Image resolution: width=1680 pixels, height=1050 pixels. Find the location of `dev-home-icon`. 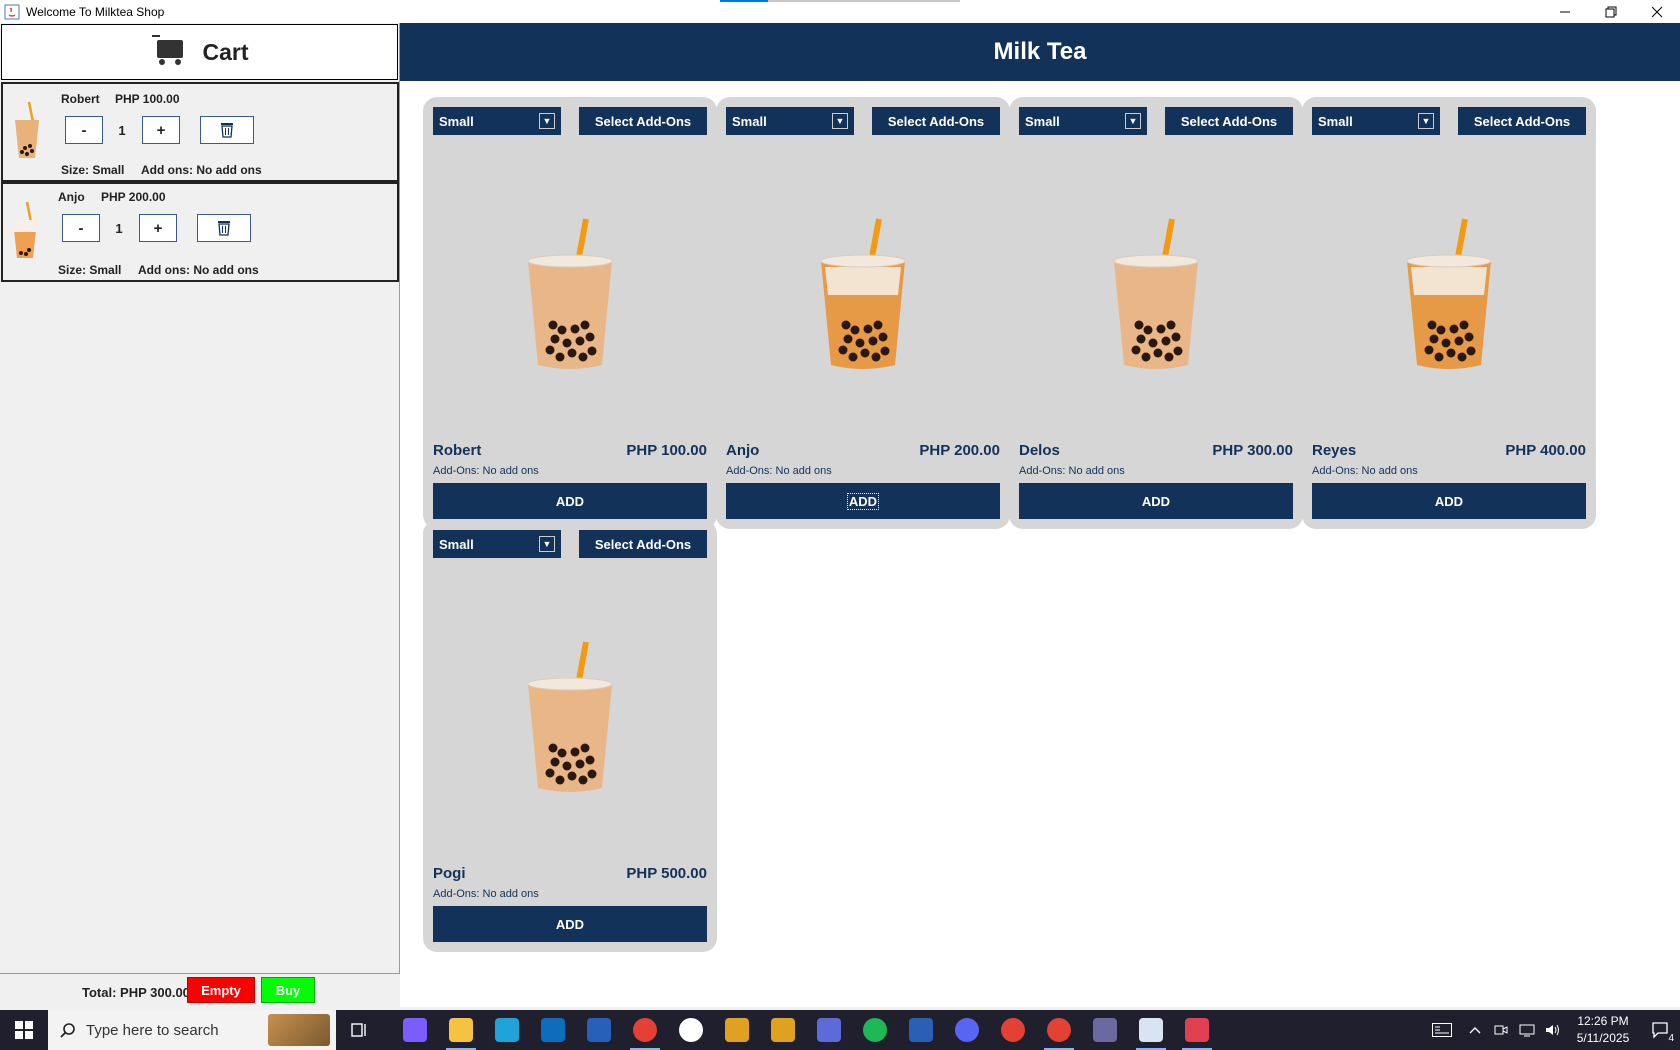

dev-home-icon is located at coordinates (599, 1030).